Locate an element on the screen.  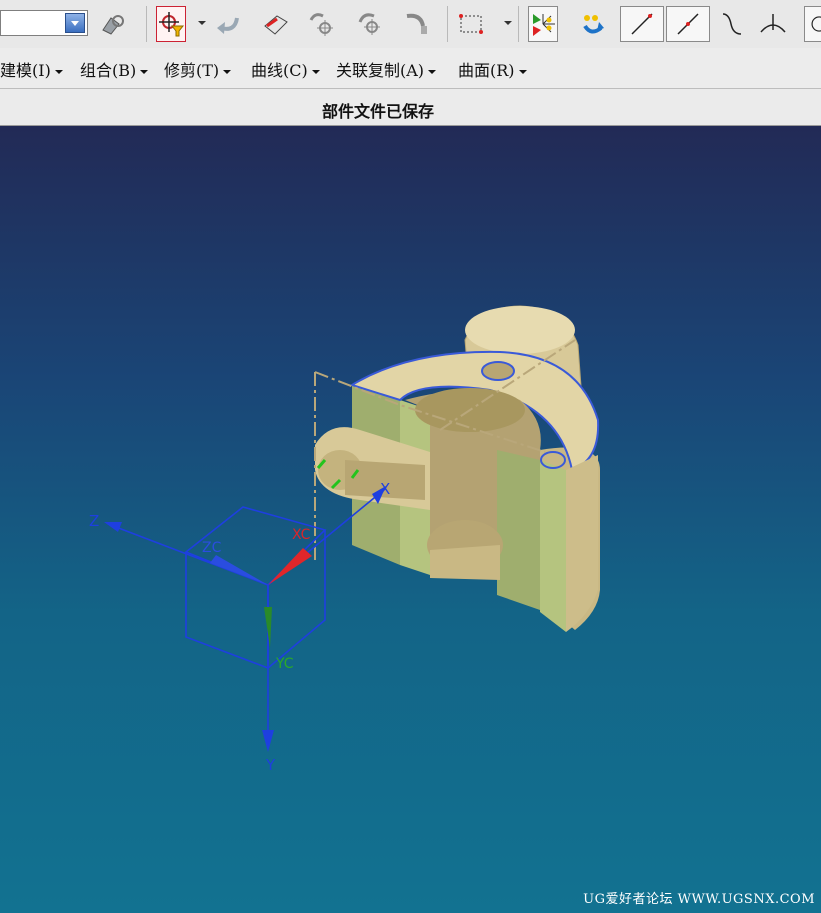
status-bar: 部件文件已保存 is located at coordinates (410, 107).